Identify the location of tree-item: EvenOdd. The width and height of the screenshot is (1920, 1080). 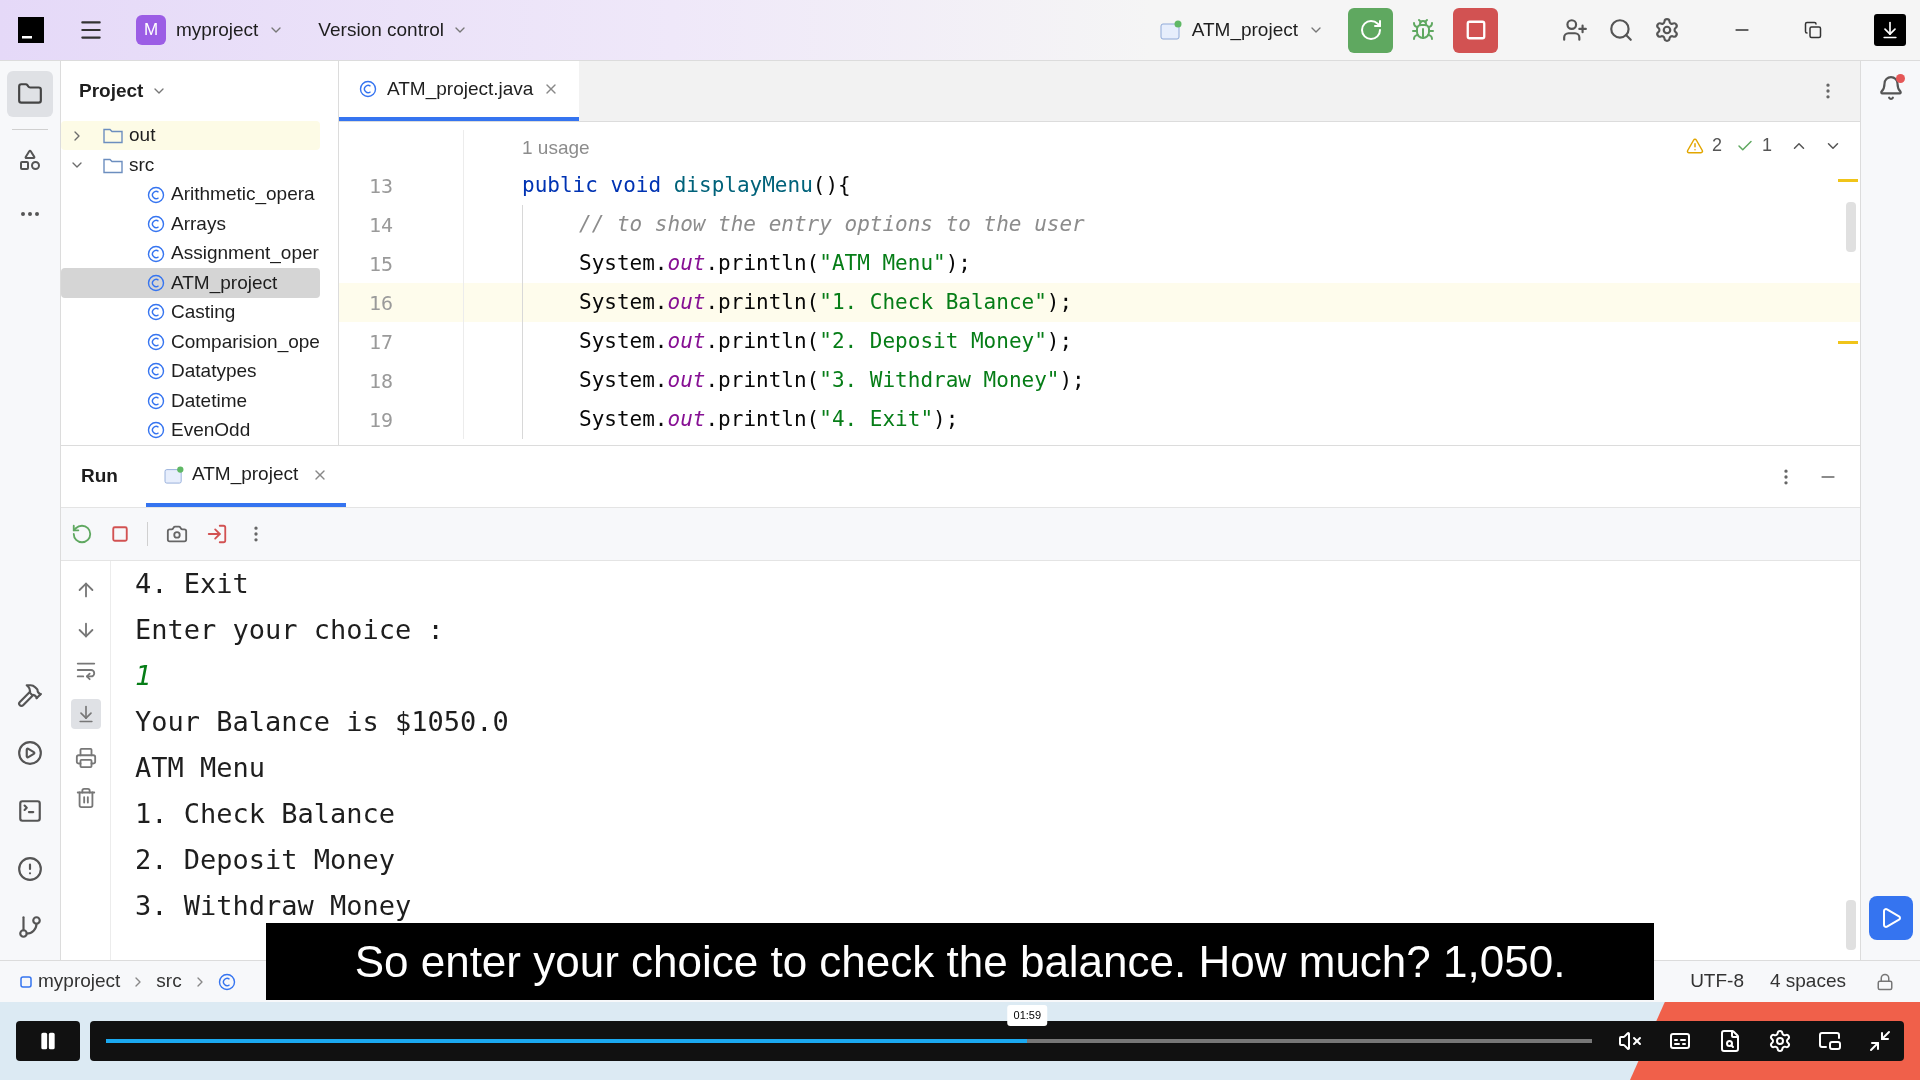
(190, 430).